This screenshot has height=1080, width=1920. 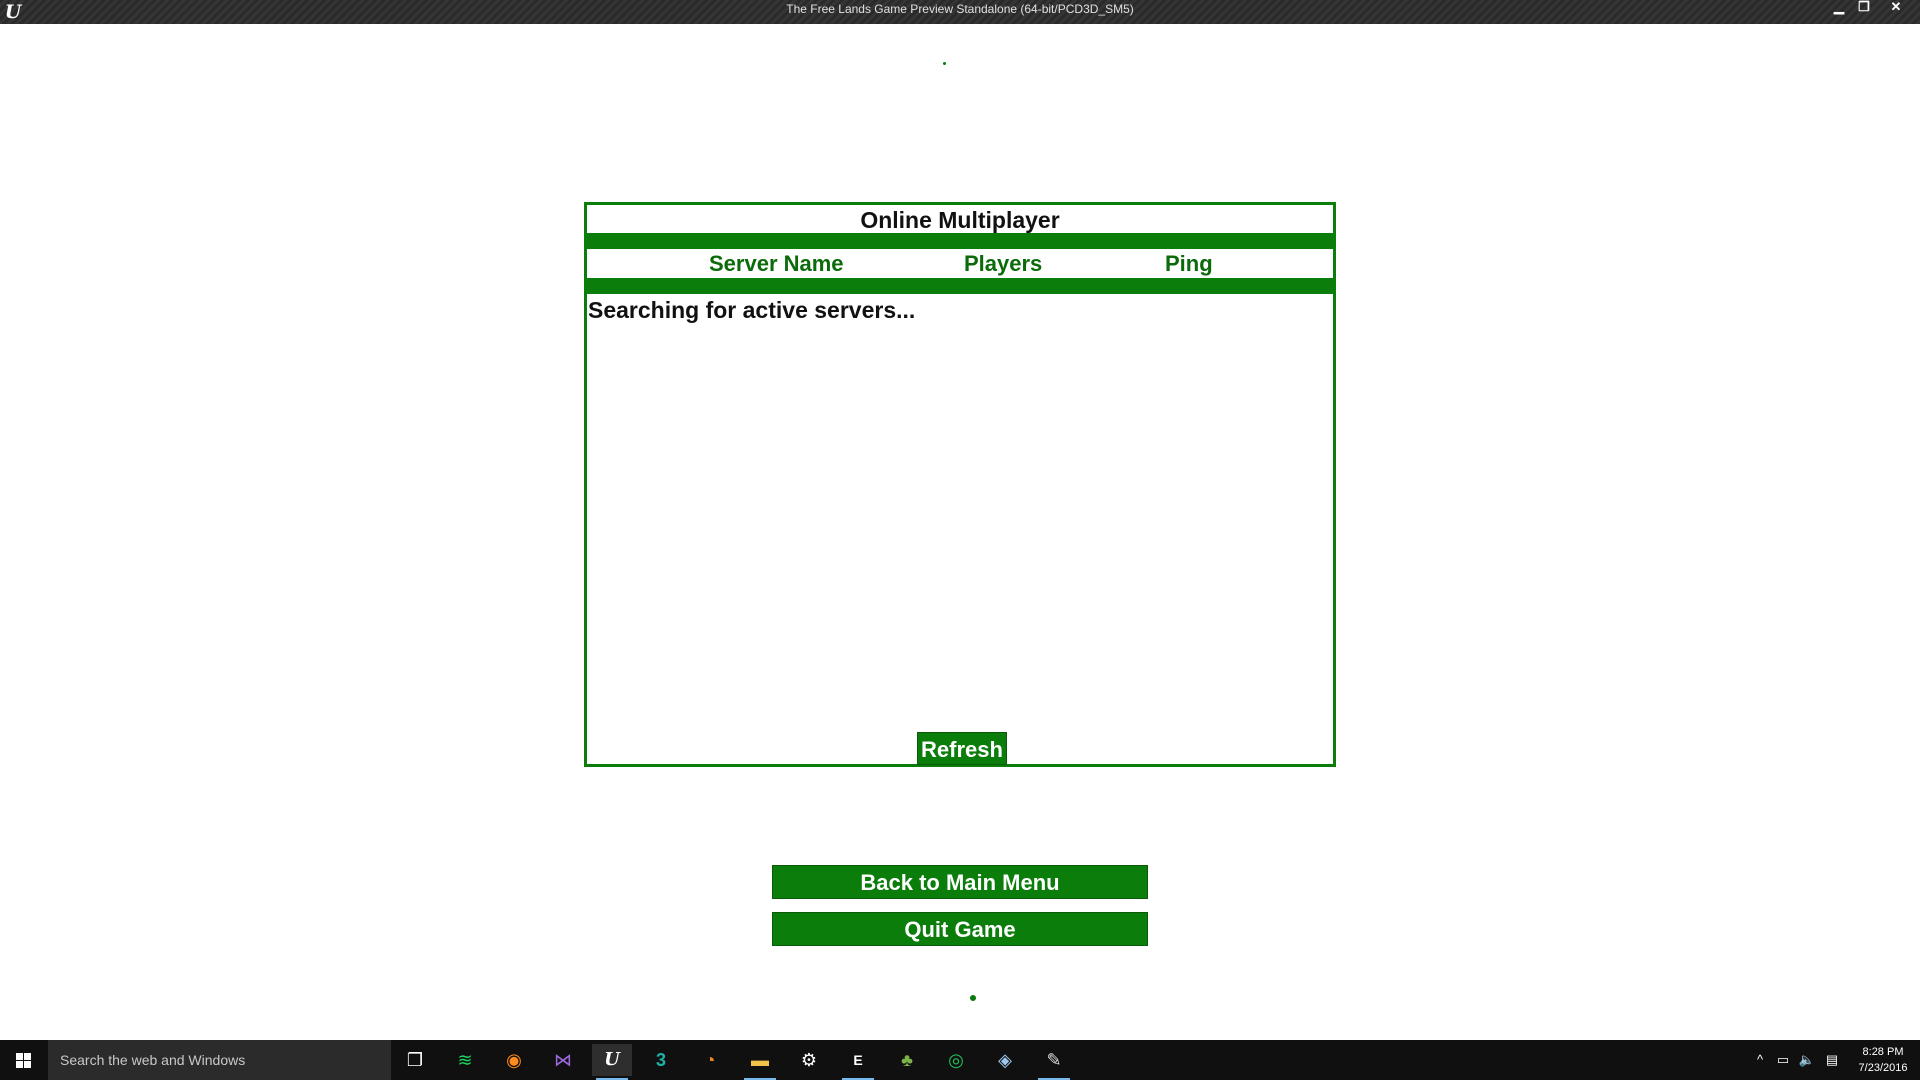 What do you see at coordinates (1883, 1060) in the screenshot?
I see `clock: 8:28 PM 7/23/2016` at bounding box center [1883, 1060].